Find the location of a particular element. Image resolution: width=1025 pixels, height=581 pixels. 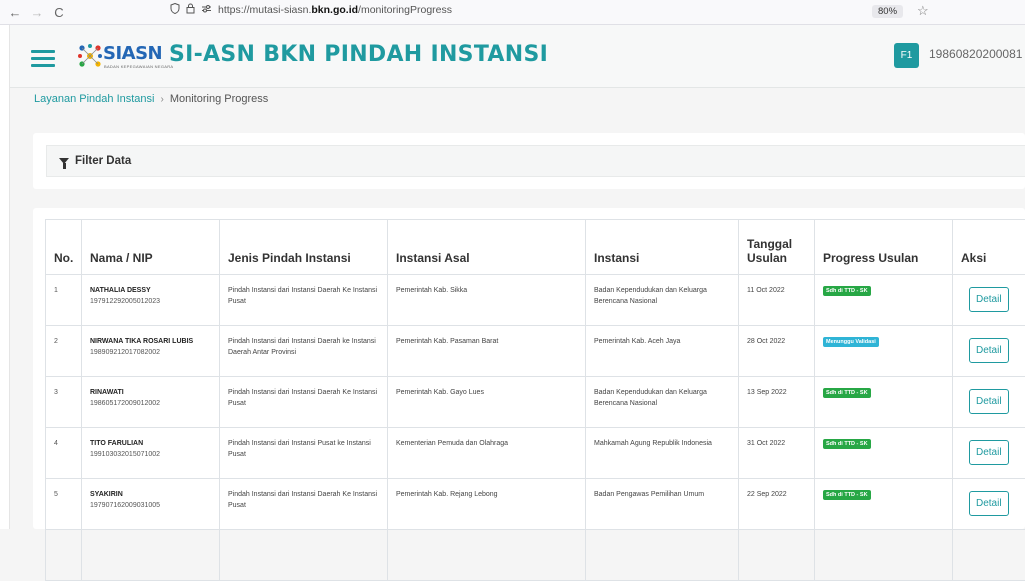

header-no: No. is located at coordinates (64, 247).